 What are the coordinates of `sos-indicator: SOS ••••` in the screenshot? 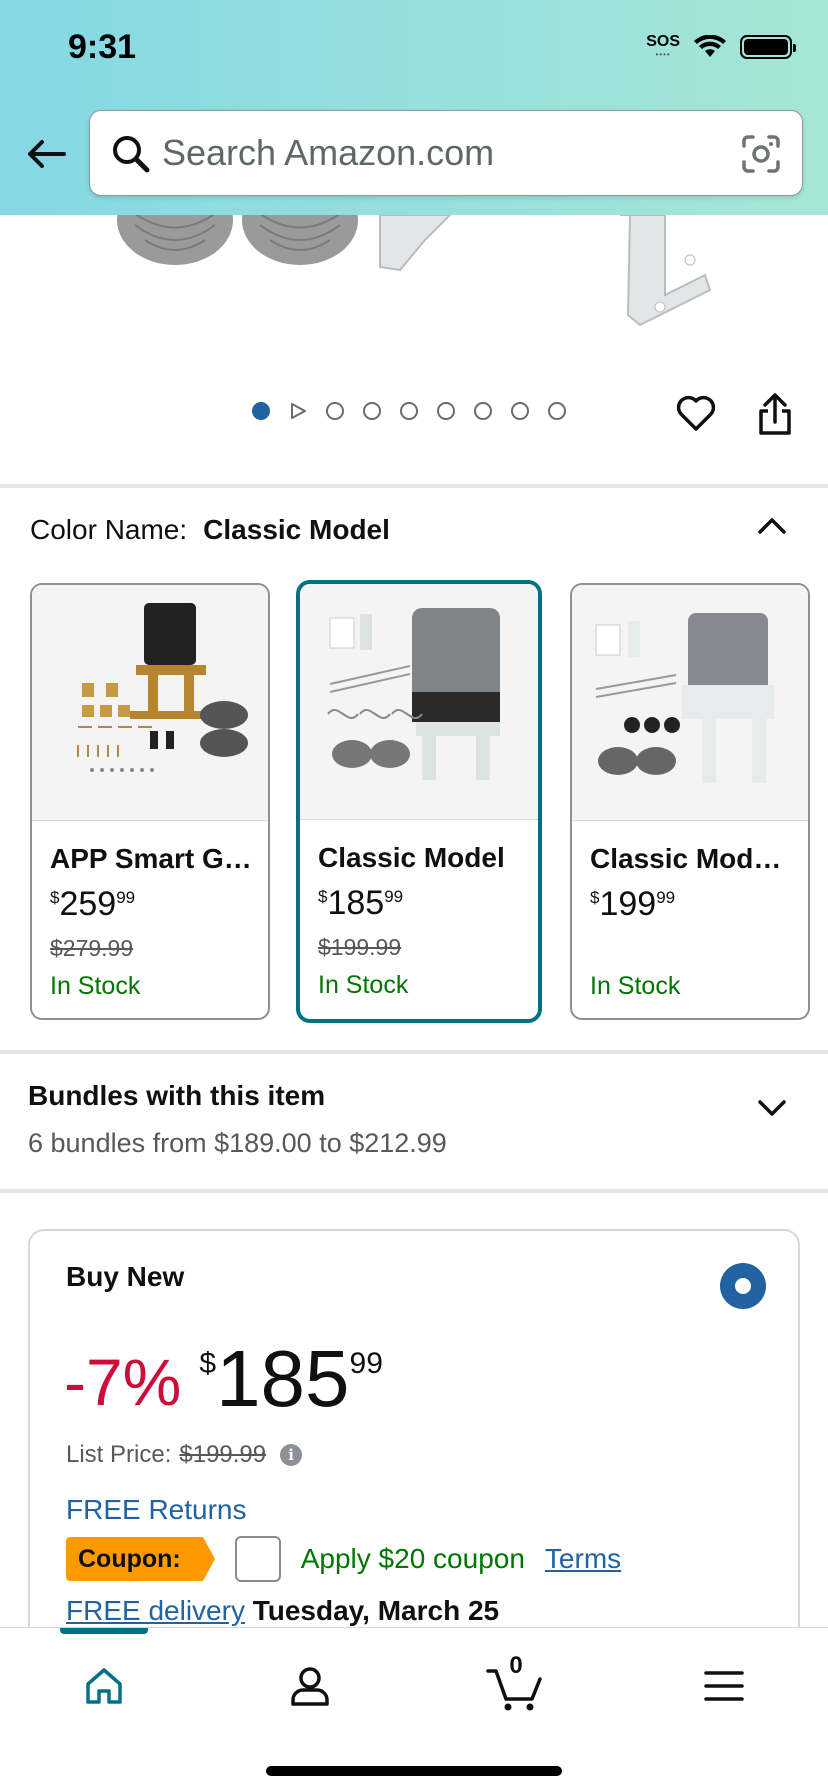 It's located at (663, 46).